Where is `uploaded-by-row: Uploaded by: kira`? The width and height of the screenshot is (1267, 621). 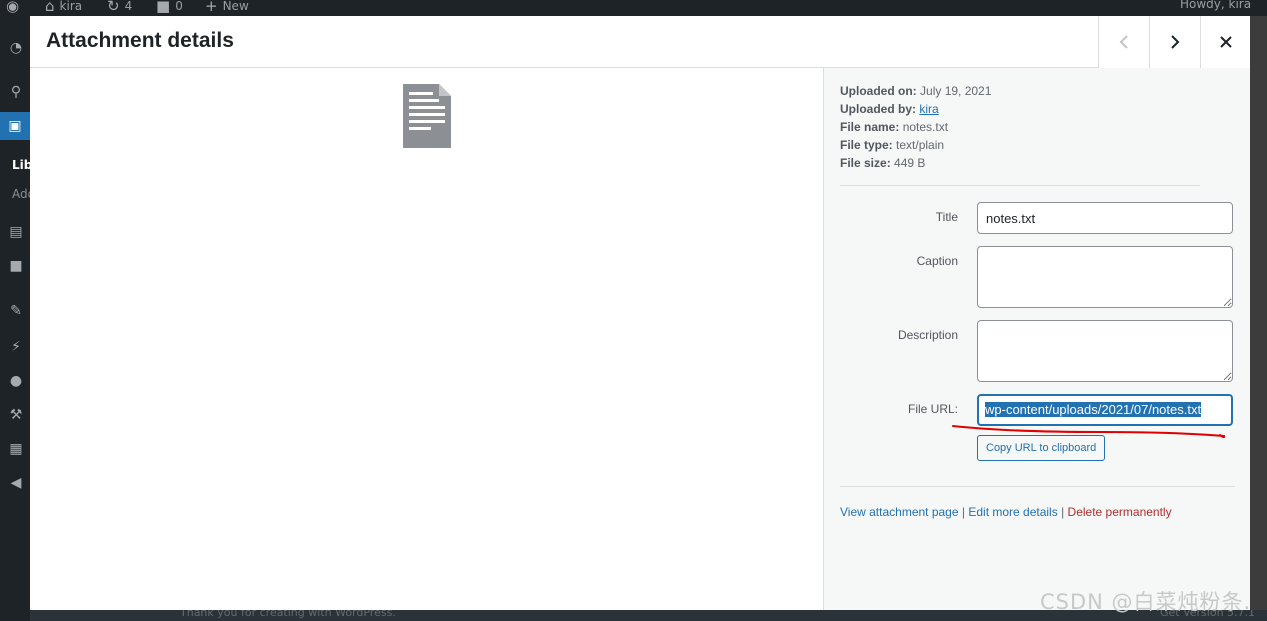 uploaded-by-row: Uploaded by: kira is located at coordinates (1020, 109).